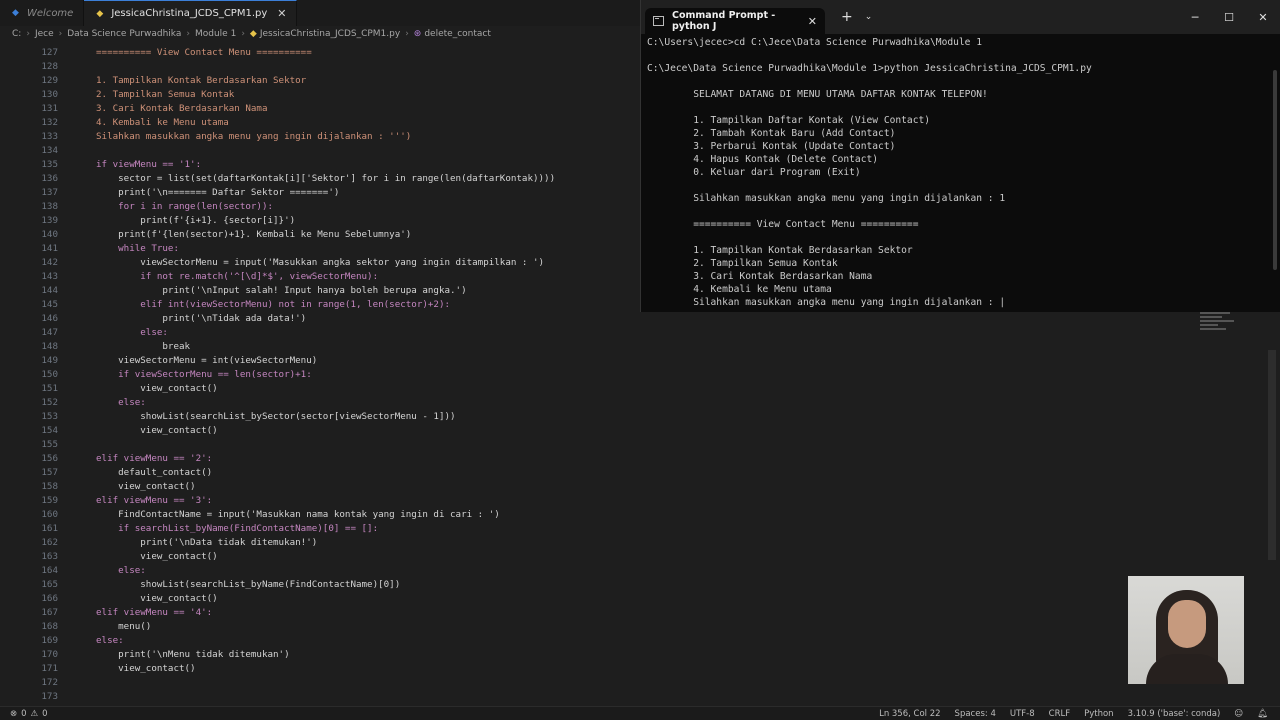 Image resolution: width=1280 pixels, height=720 pixels. What do you see at coordinates (121, 402) in the screenshot?
I see `code-text: else:` at bounding box center [121, 402].